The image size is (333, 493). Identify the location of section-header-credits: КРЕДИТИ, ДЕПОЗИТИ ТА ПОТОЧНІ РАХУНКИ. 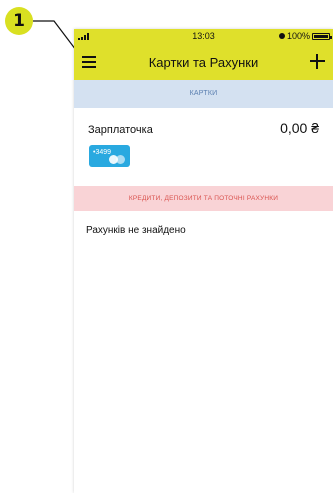
(203, 198).